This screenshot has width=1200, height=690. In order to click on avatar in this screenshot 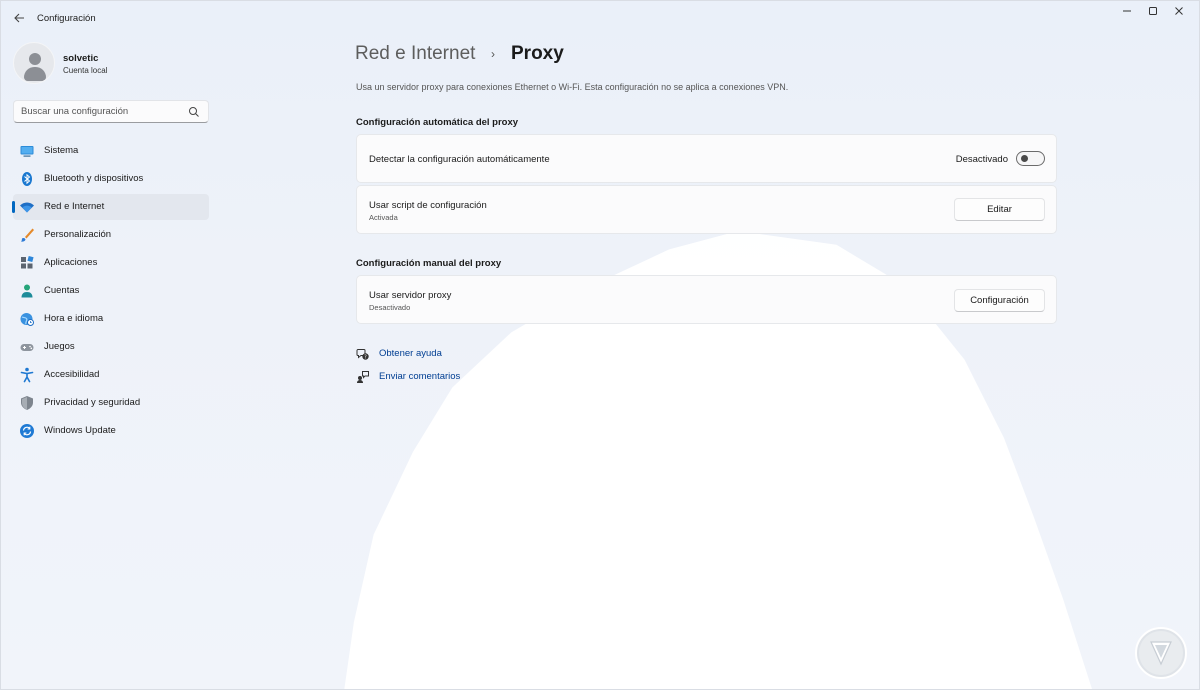, I will do `click(34, 63)`.